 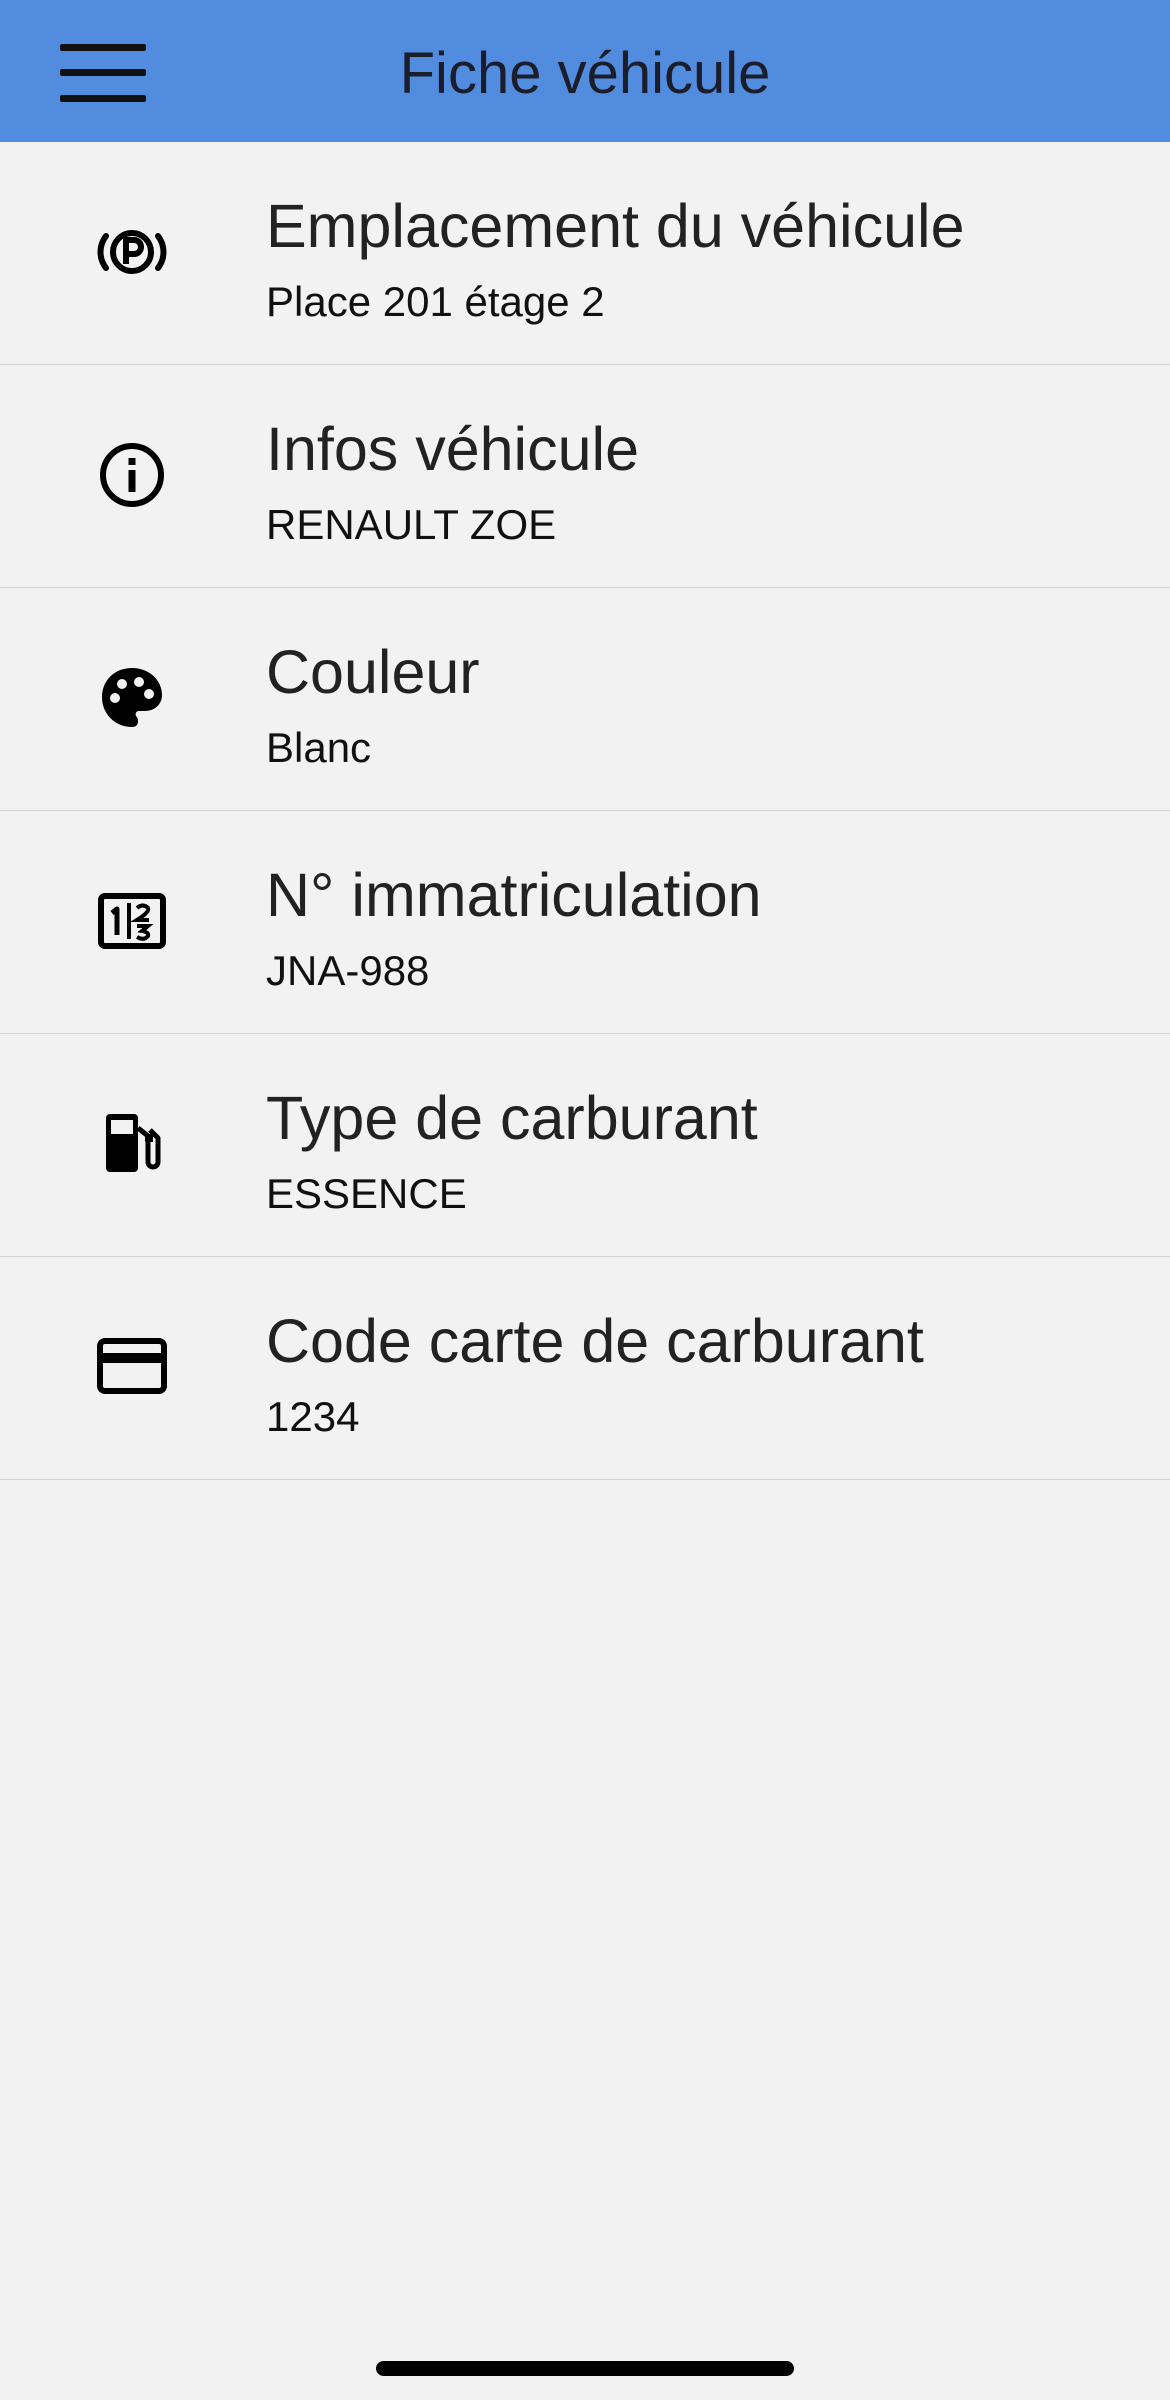 What do you see at coordinates (132, 698) in the screenshot?
I see `palette-icon` at bounding box center [132, 698].